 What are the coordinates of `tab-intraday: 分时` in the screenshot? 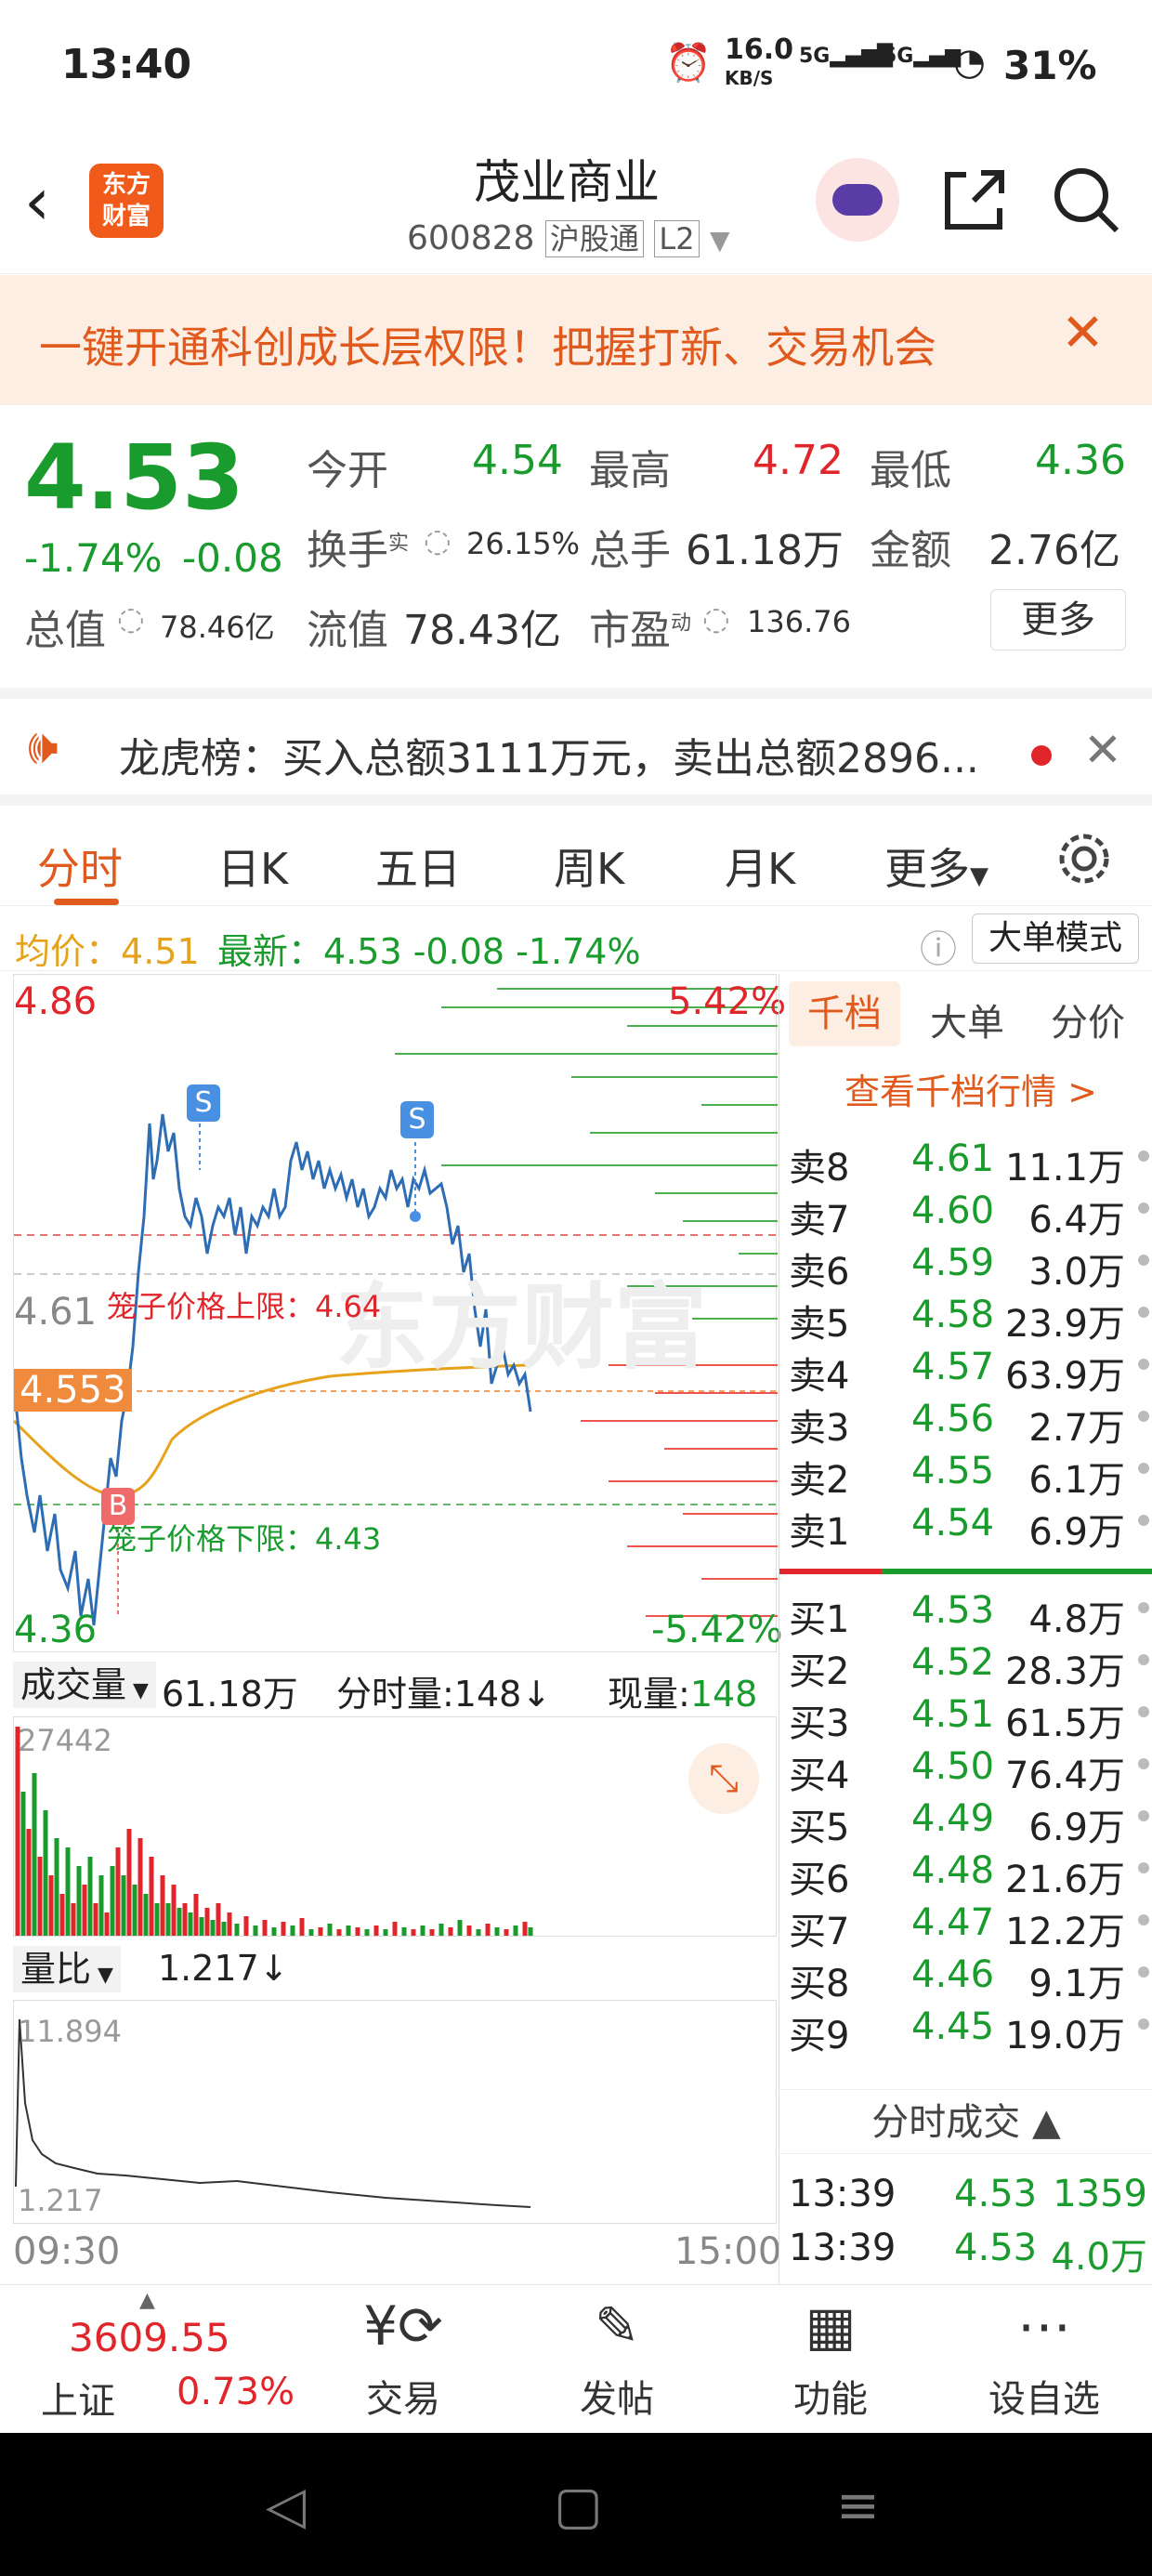 It's located at (80, 866).